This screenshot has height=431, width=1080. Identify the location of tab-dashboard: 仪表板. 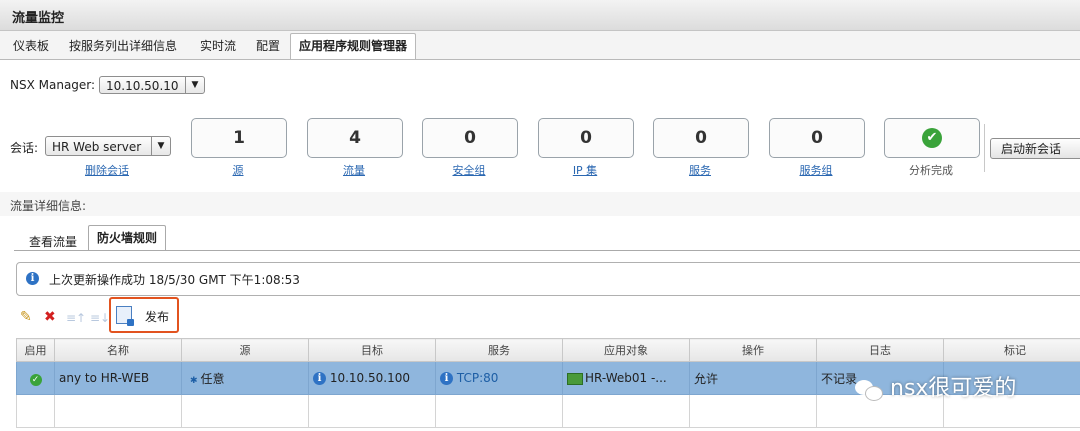
(31, 45).